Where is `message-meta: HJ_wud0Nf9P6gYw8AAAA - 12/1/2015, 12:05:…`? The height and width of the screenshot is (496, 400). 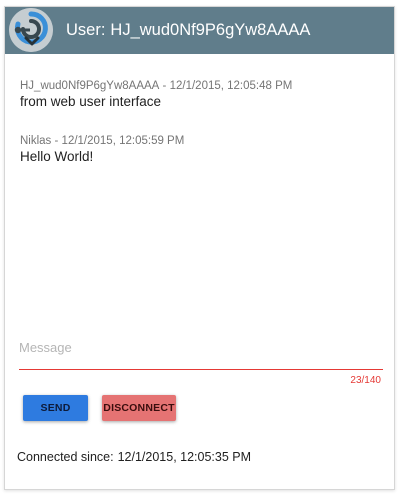
message-meta: HJ_wud0Nf9P6gYw8AAAA - 12/1/2015, 12:05:… is located at coordinates (200, 86).